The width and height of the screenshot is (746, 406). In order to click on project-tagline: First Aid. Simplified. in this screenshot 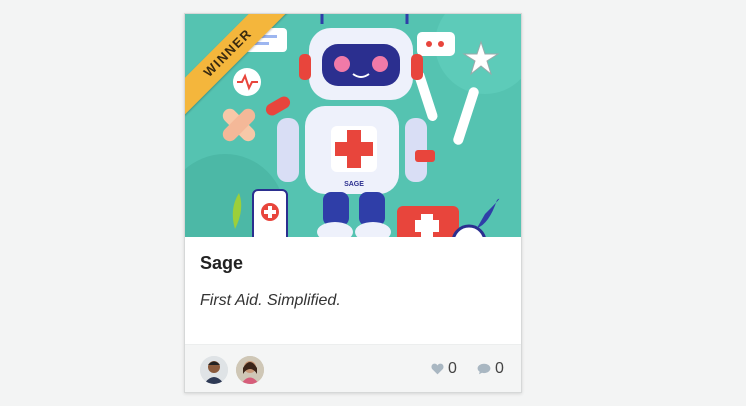, I will do `click(270, 300)`.